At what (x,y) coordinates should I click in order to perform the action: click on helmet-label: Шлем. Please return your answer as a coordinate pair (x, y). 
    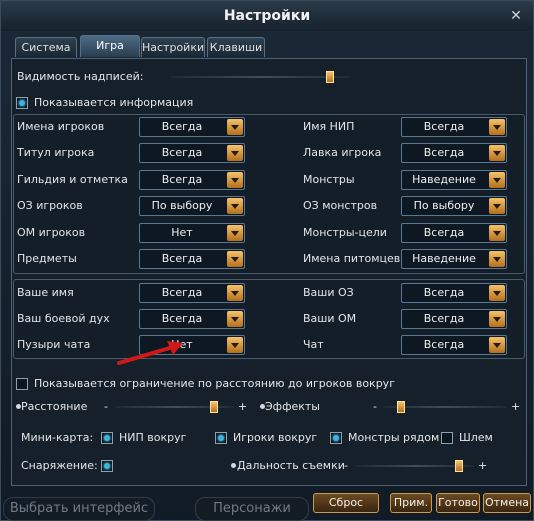
    Looking at the image, I should click on (476, 437).